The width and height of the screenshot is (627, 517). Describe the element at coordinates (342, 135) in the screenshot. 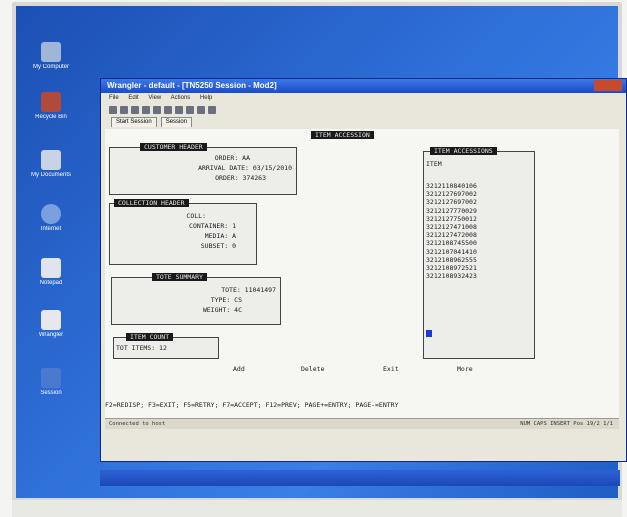

I see `screen-title: ITEM ACCESSION` at that location.